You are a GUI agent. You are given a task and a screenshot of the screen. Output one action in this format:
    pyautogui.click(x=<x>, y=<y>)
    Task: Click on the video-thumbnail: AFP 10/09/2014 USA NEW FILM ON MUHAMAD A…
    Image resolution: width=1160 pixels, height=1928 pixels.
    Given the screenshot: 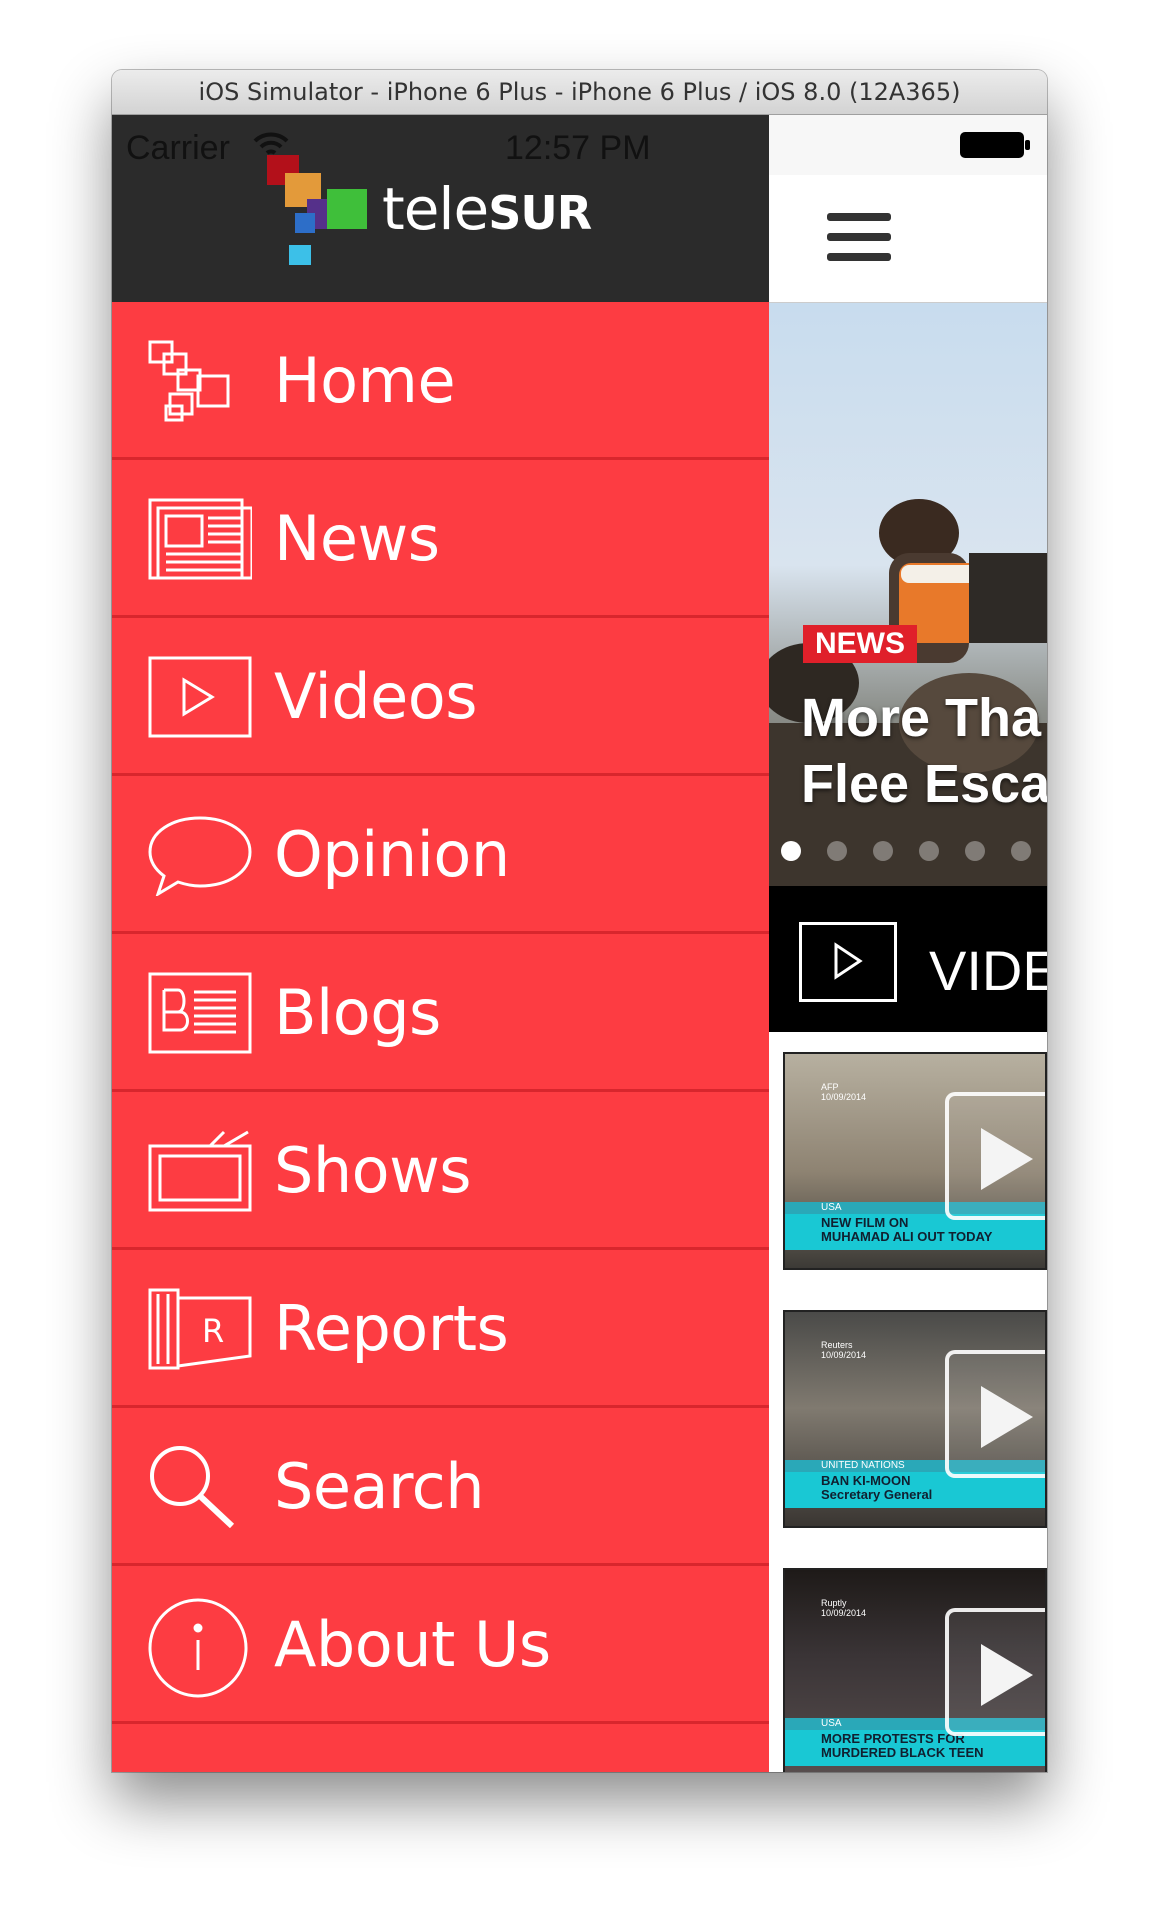 What is the action you would take?
    pyautogui.click(x=915, y=1161)
    